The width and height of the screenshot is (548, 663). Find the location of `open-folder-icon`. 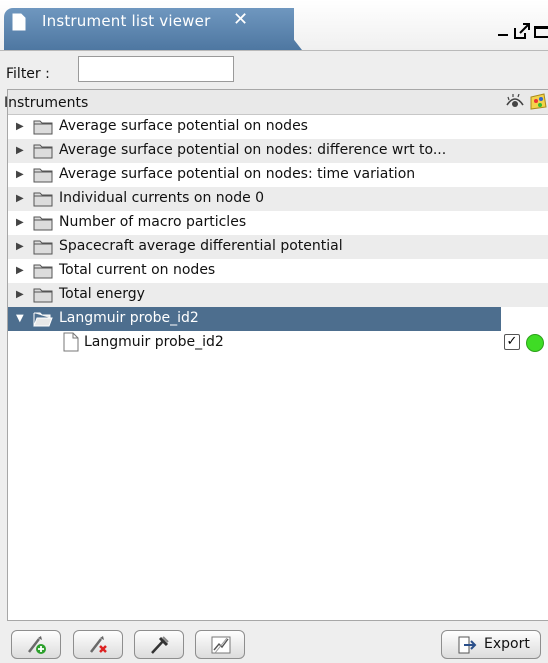

open-folder-icon is located at coordinates (43, 320).